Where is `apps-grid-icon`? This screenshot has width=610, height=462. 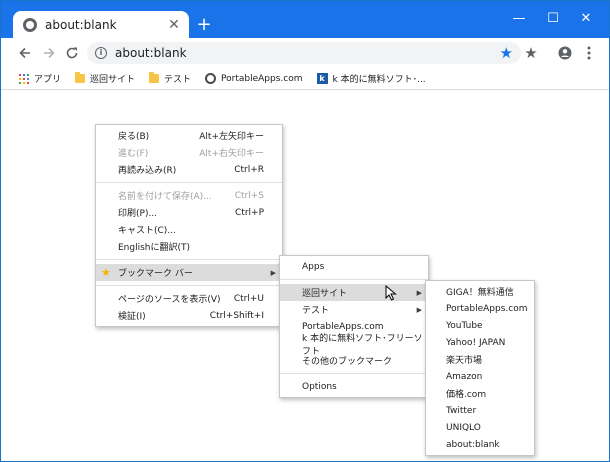
apps-grid-icon is located at coordinates (24, 78).